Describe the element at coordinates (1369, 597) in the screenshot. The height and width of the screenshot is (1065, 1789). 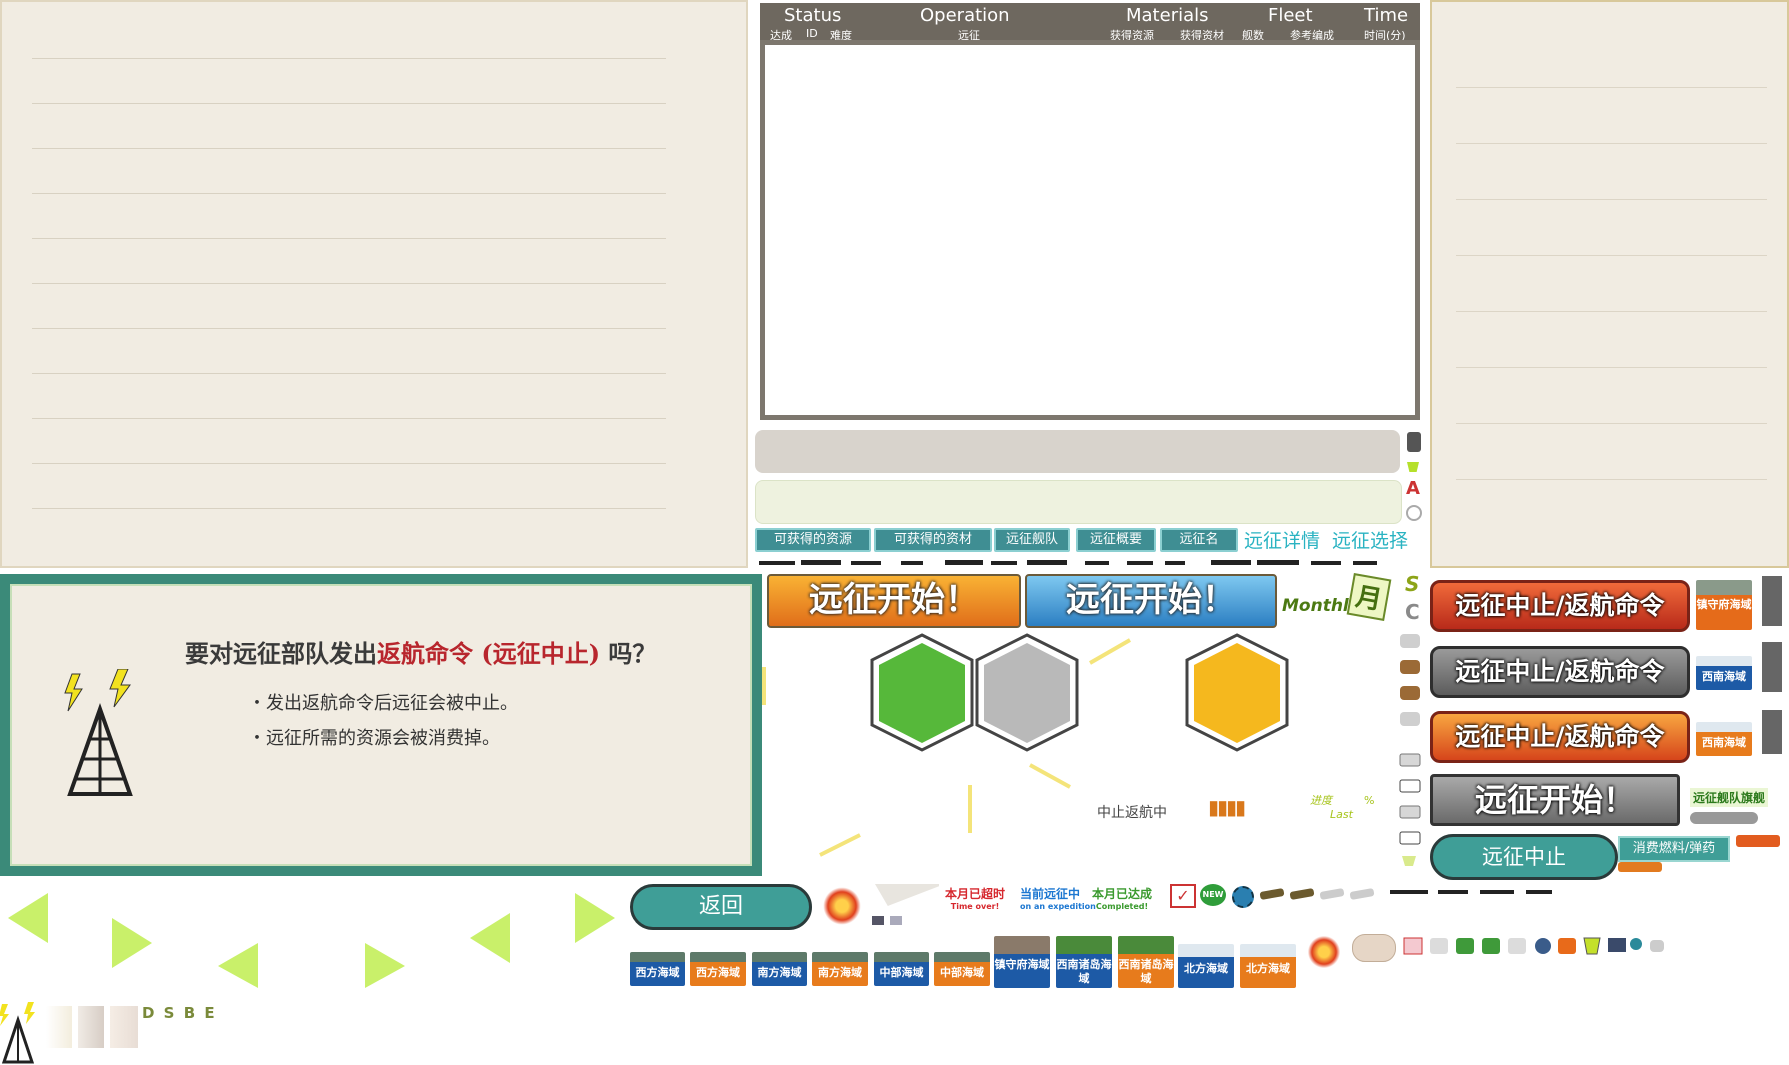
I see `monthly-kanji: 月` at that location.